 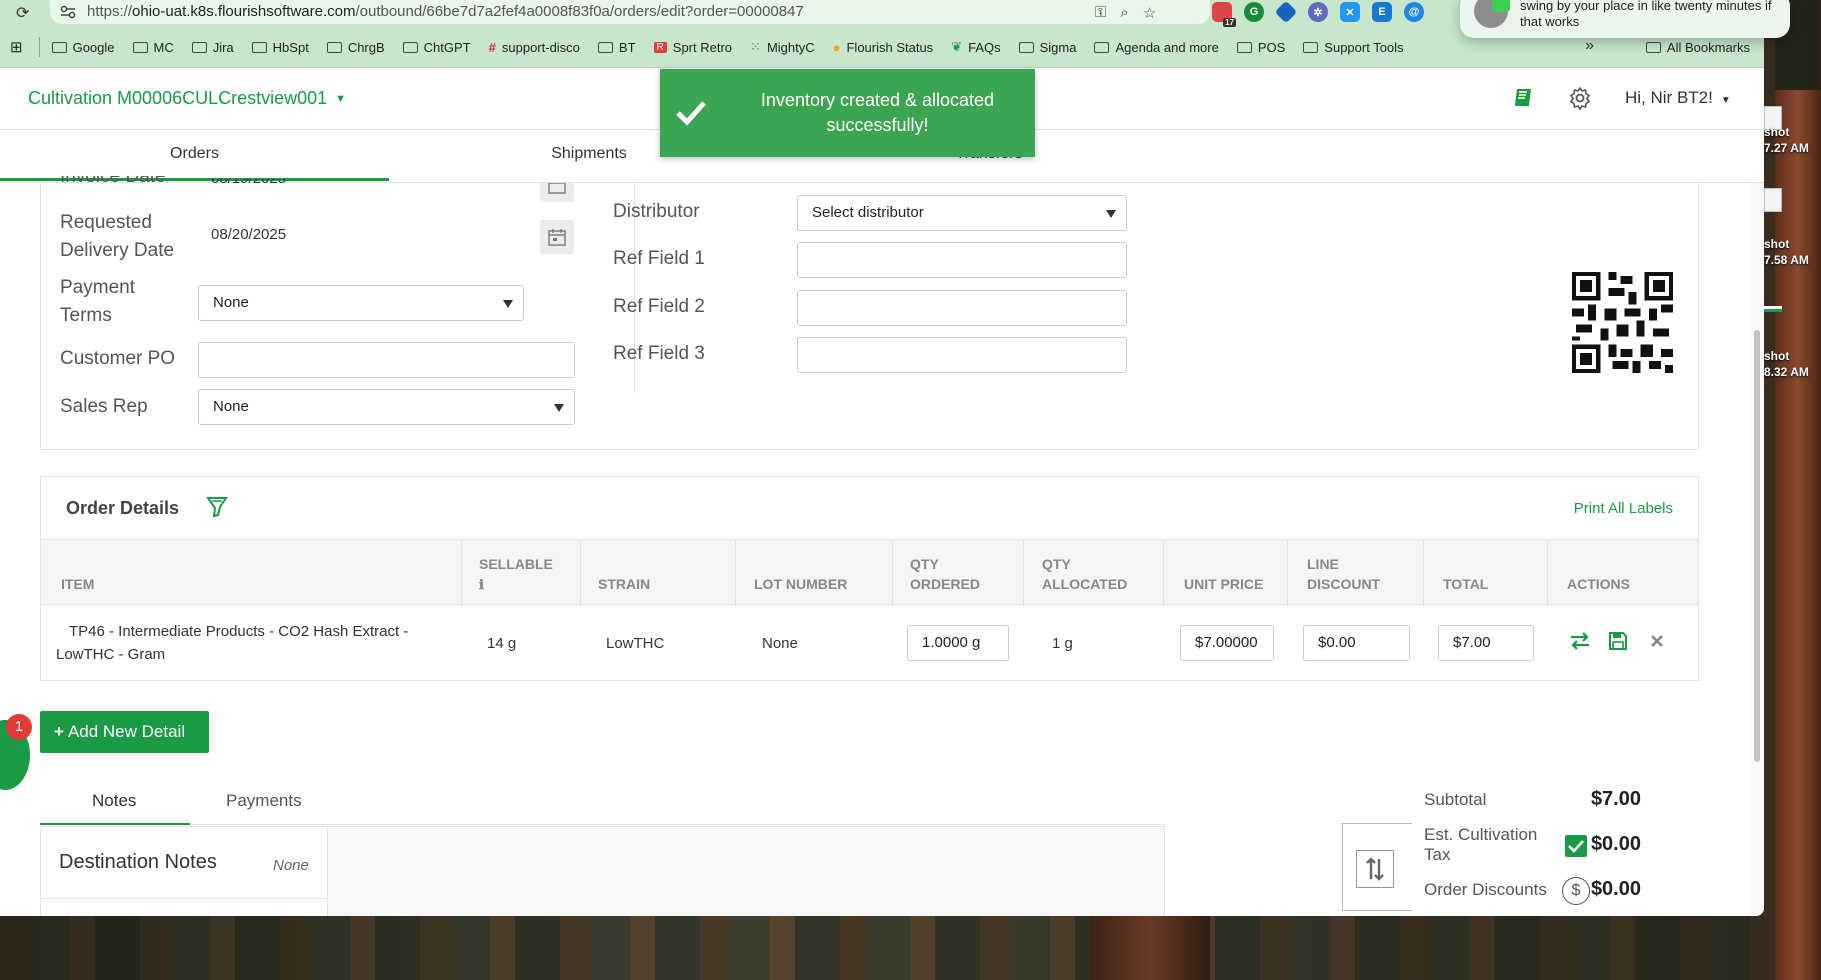 I want to click on add-new-detail-button: + Add New Detail, so click(x=124, y=732).